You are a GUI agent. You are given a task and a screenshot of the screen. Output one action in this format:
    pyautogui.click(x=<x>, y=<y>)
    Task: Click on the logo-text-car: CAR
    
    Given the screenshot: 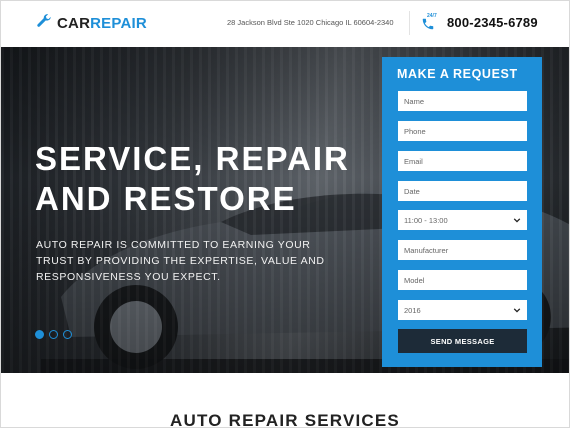 What is the action you would take?
    pyautogui.click(x=74, y=23)
    